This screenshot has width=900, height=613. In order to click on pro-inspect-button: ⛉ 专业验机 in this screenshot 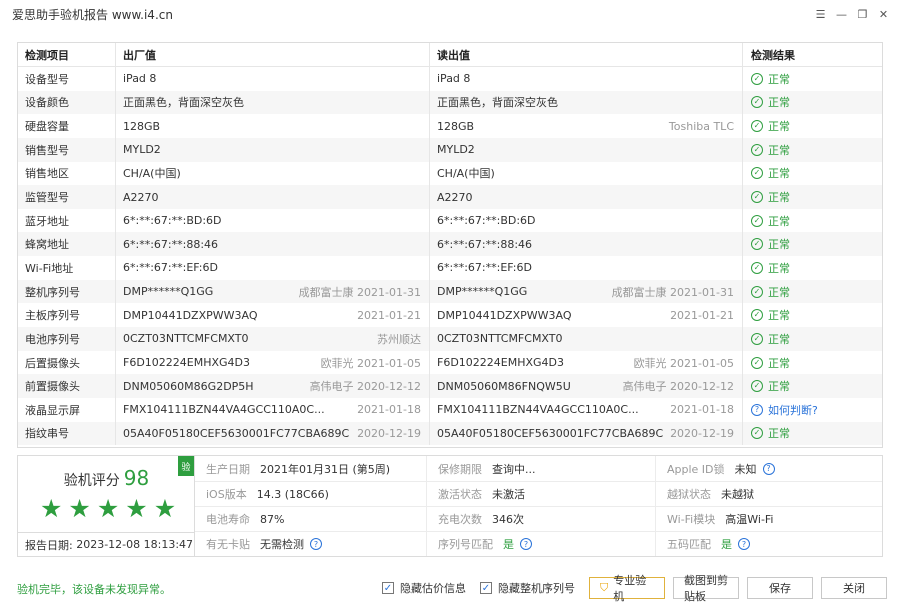, I will do `click(627, 588)`.